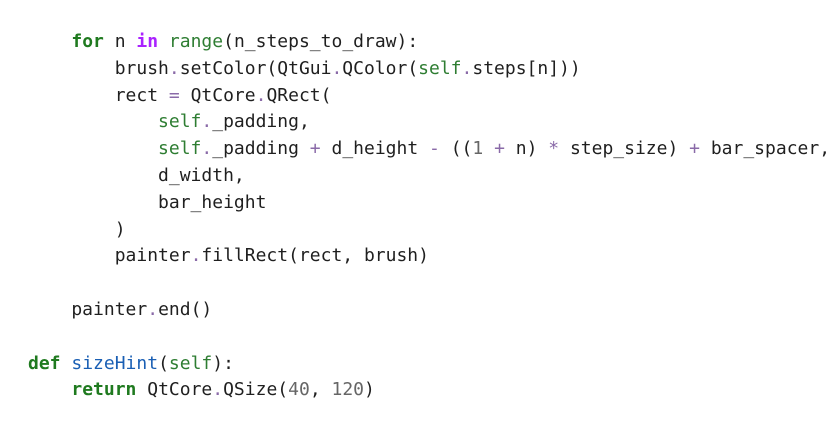  Describe the element at coordinates (115, 363) in the screenshot. I see `code-token: sizeHint` at that location.